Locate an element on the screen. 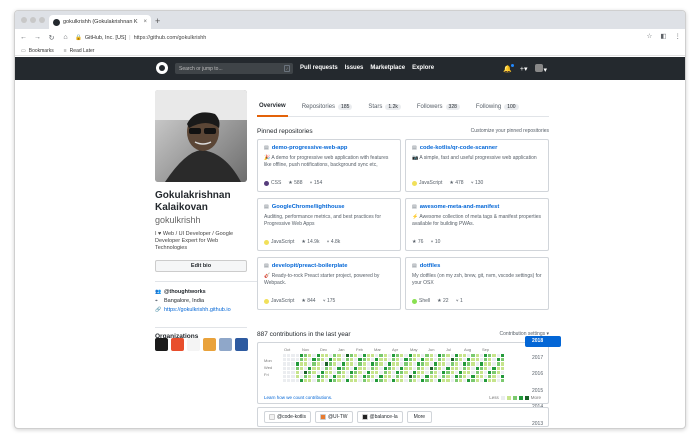 The width and height of the screenshot is (700, 439). tab-repositories: Repositories 185 is located at coordinates (327, 107).